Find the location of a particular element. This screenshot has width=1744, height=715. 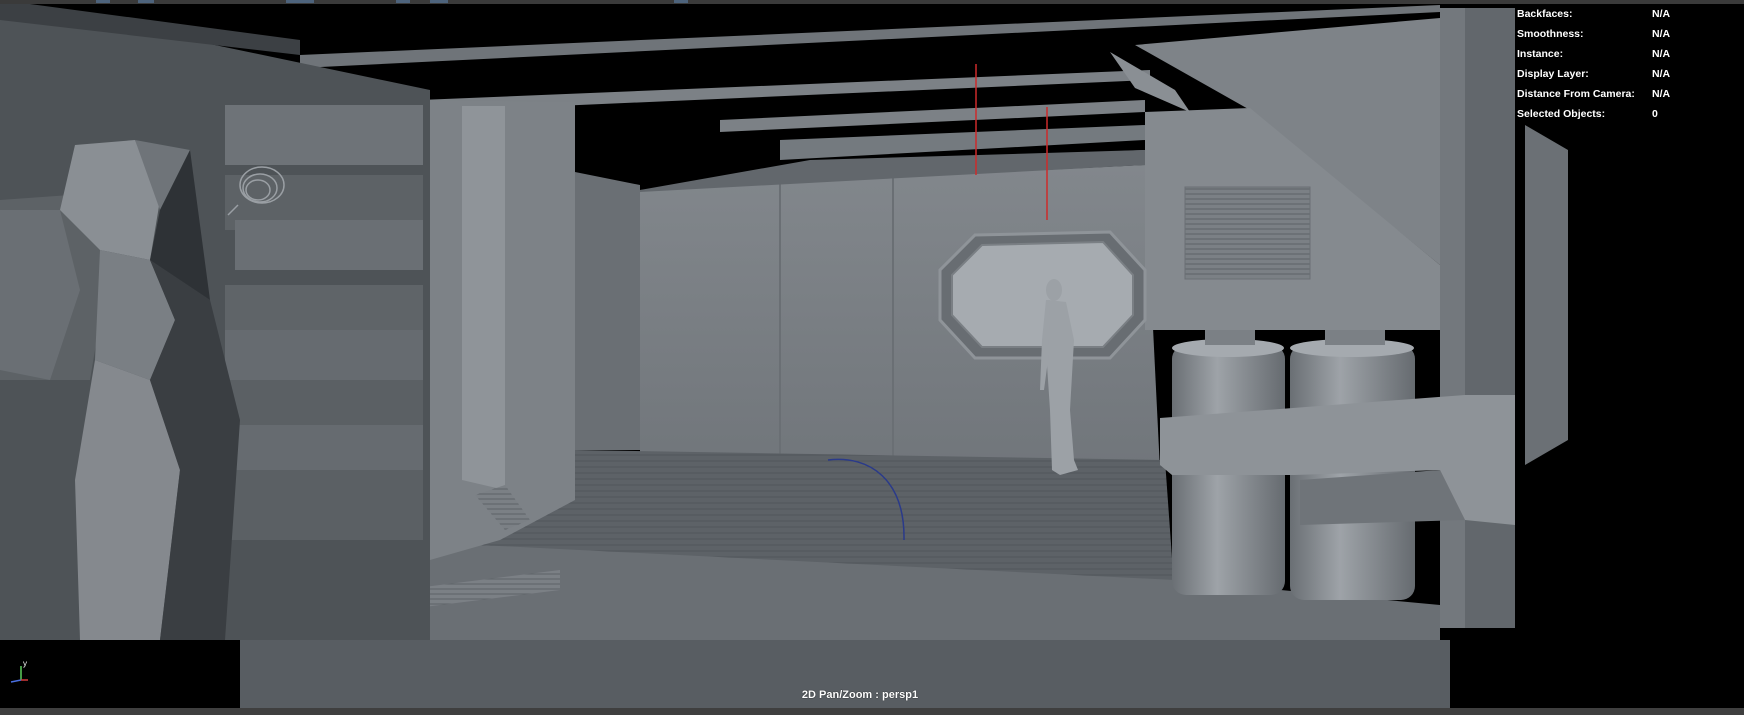

right-edge-panel is located at coordinates (1546, 295).